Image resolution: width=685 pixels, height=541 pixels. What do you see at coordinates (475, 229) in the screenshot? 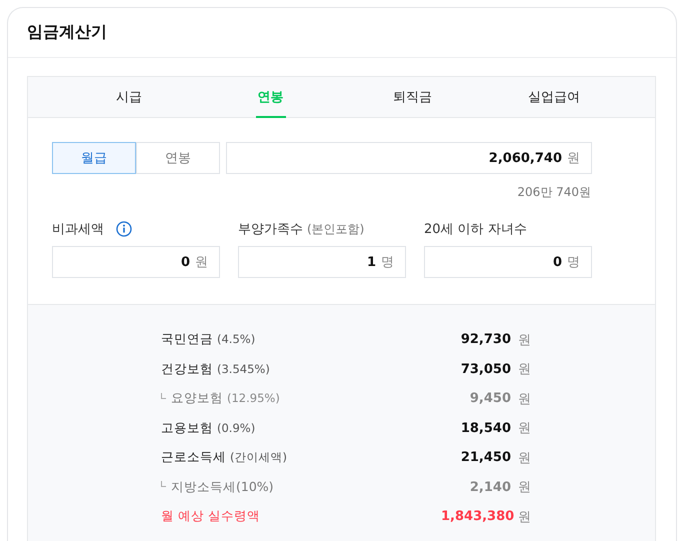
I see `field-label: 20세 이하 자녀수` at bounding box center [475, 229].